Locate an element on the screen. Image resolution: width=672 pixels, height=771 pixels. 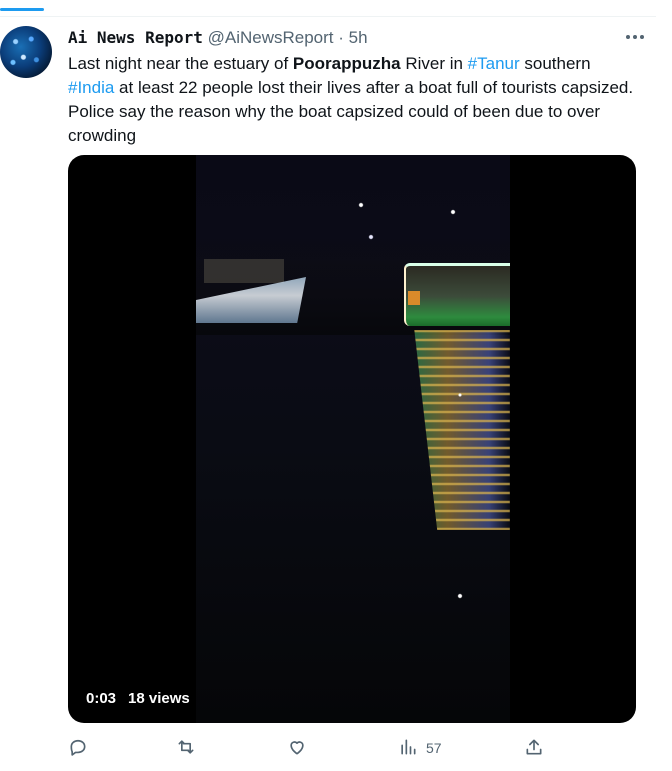
avatar is located at coordinates (26, 52).